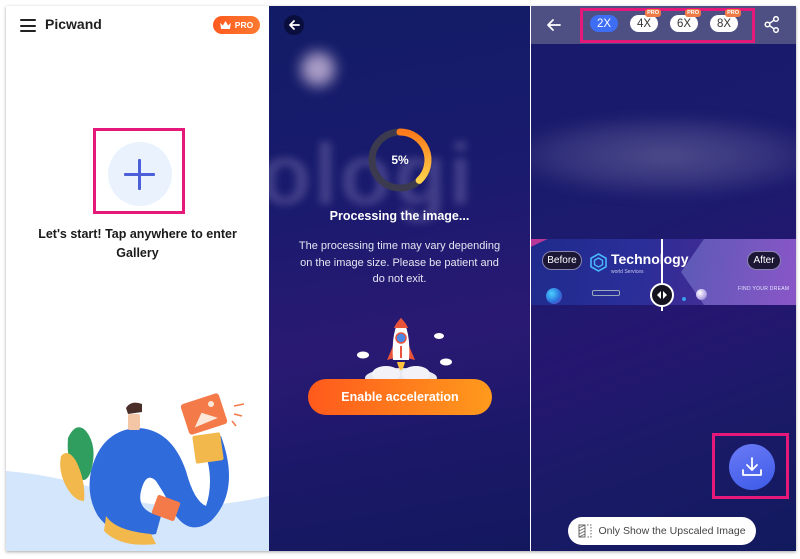 This screenshot has height=559, width=800. What do you see at coordinates (644, 23) in the screenshot?
I see `scale-option-label: 4X` at bounding box center [644, 23].